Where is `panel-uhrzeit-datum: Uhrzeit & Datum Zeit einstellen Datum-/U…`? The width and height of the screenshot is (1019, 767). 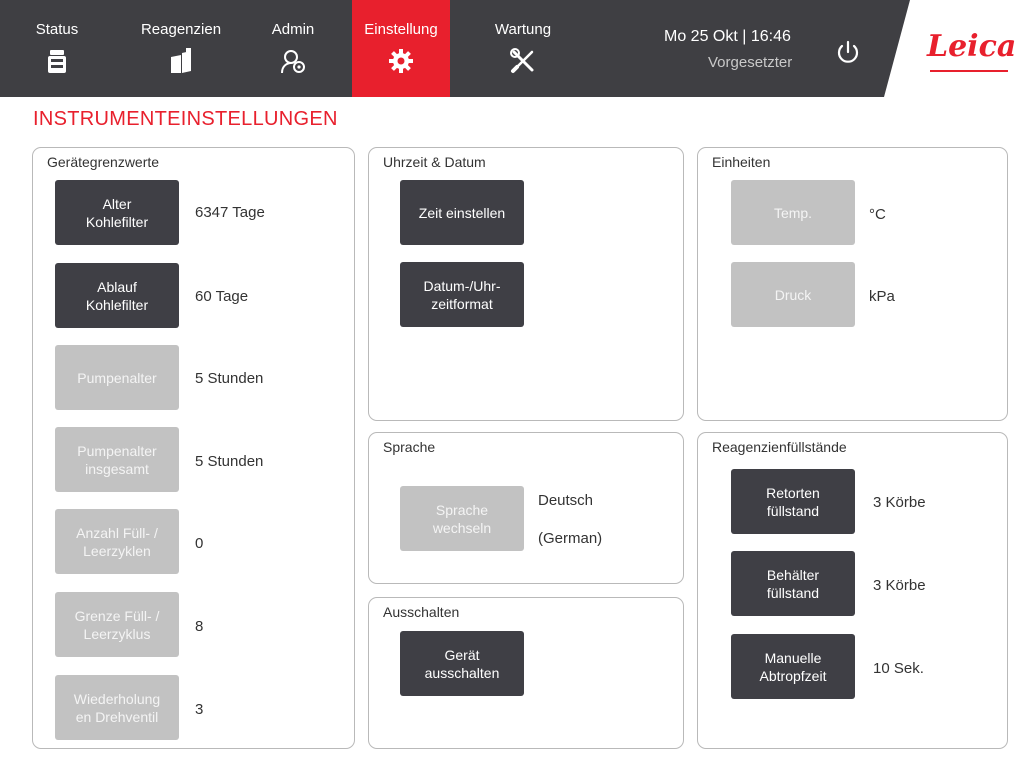 panel-uhrzeit-datum: Uhrzeit & Datum Zeit einstellen Datum-/U… is located at coordinates (526, 284).